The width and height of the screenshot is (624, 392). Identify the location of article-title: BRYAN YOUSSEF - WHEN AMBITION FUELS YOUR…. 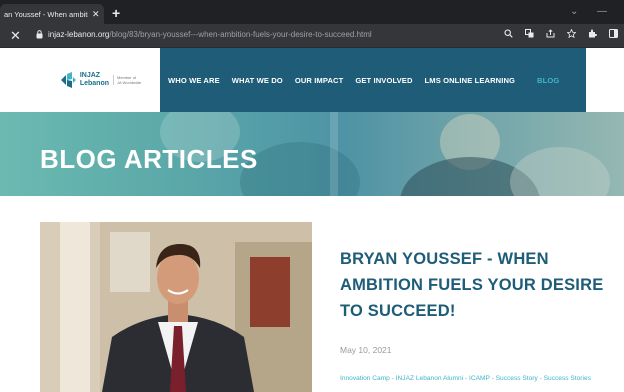
(475, 285).